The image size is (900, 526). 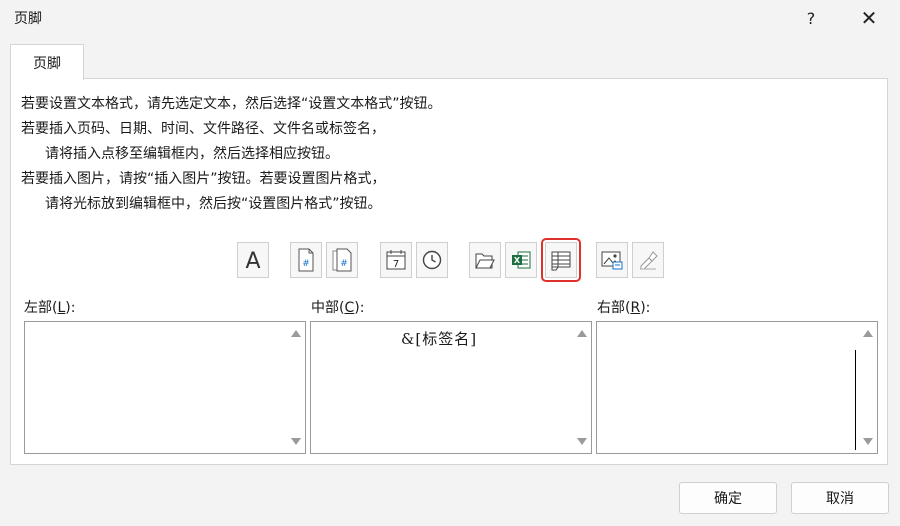 I want to click on format-text-icon: A, so click(x=253, y=260).